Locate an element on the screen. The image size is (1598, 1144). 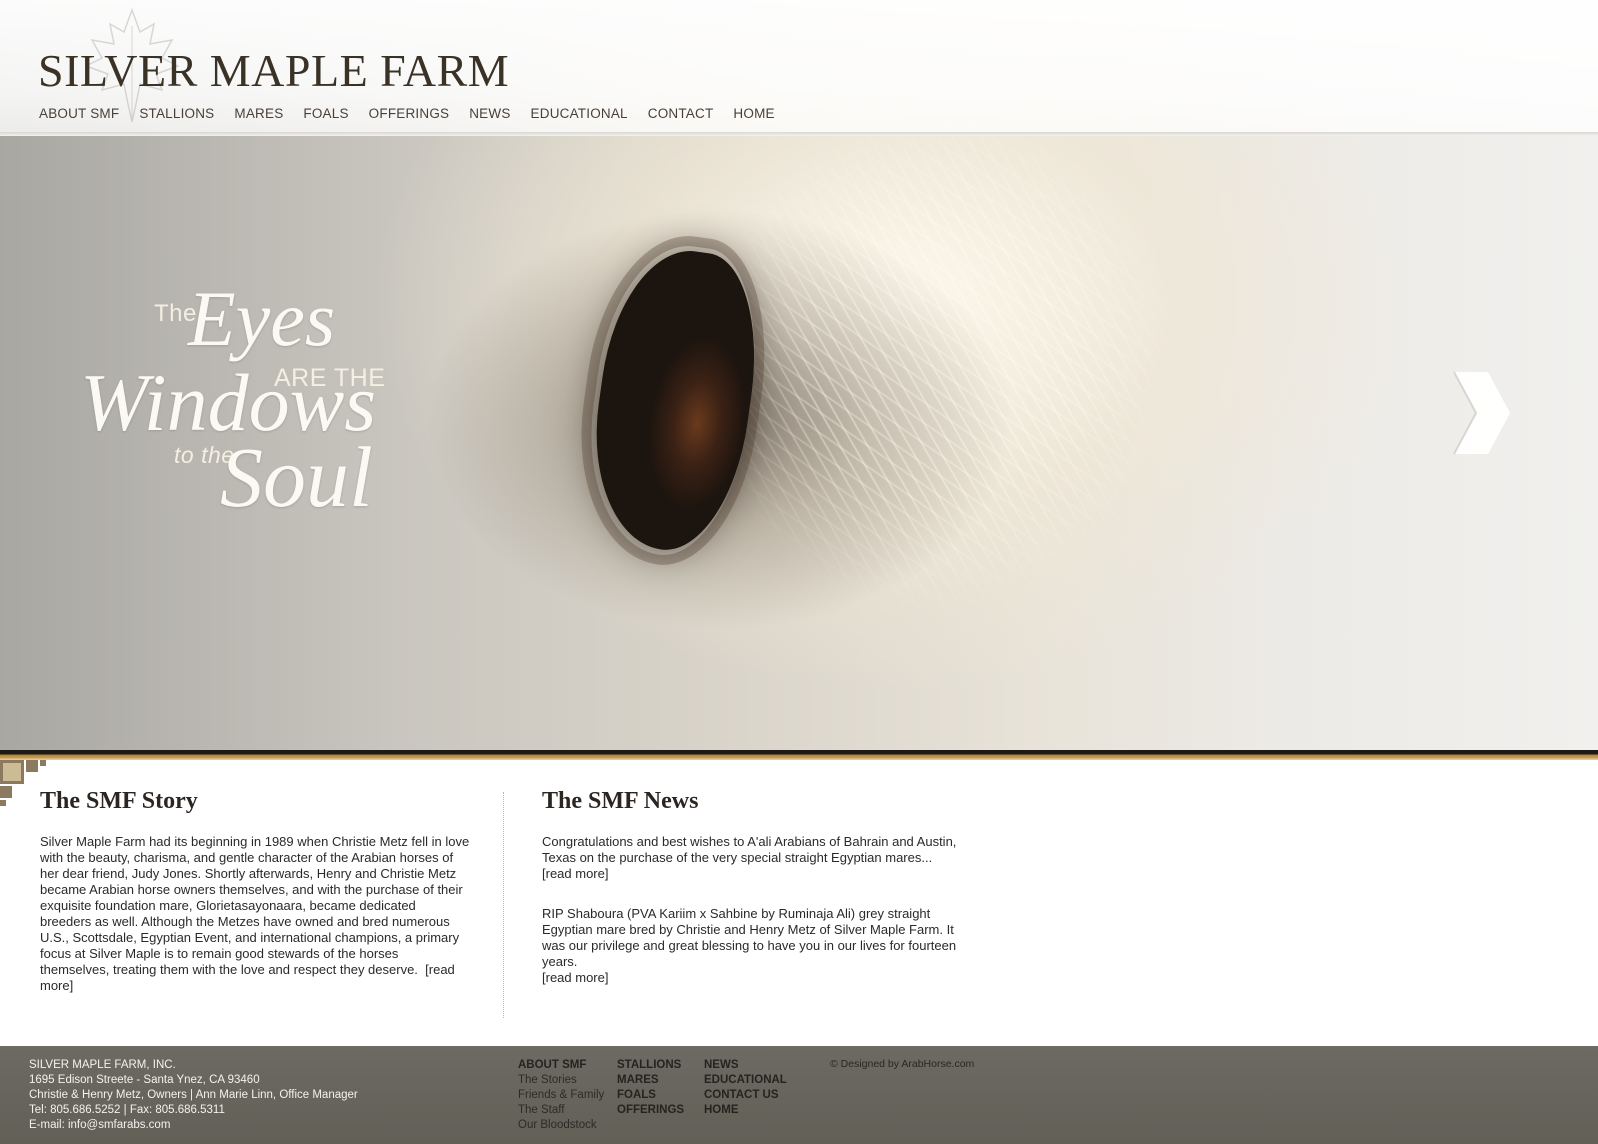
footer-link-foals: FOALS is located at coordinates (650, 1095).